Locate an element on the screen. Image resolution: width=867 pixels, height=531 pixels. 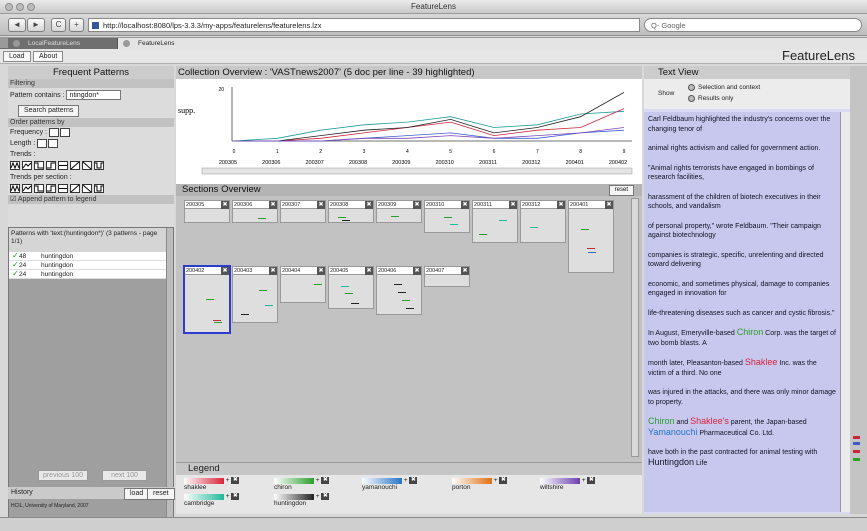
legend-item: + ✖ wiltshire is located at coordinates (568, 484).